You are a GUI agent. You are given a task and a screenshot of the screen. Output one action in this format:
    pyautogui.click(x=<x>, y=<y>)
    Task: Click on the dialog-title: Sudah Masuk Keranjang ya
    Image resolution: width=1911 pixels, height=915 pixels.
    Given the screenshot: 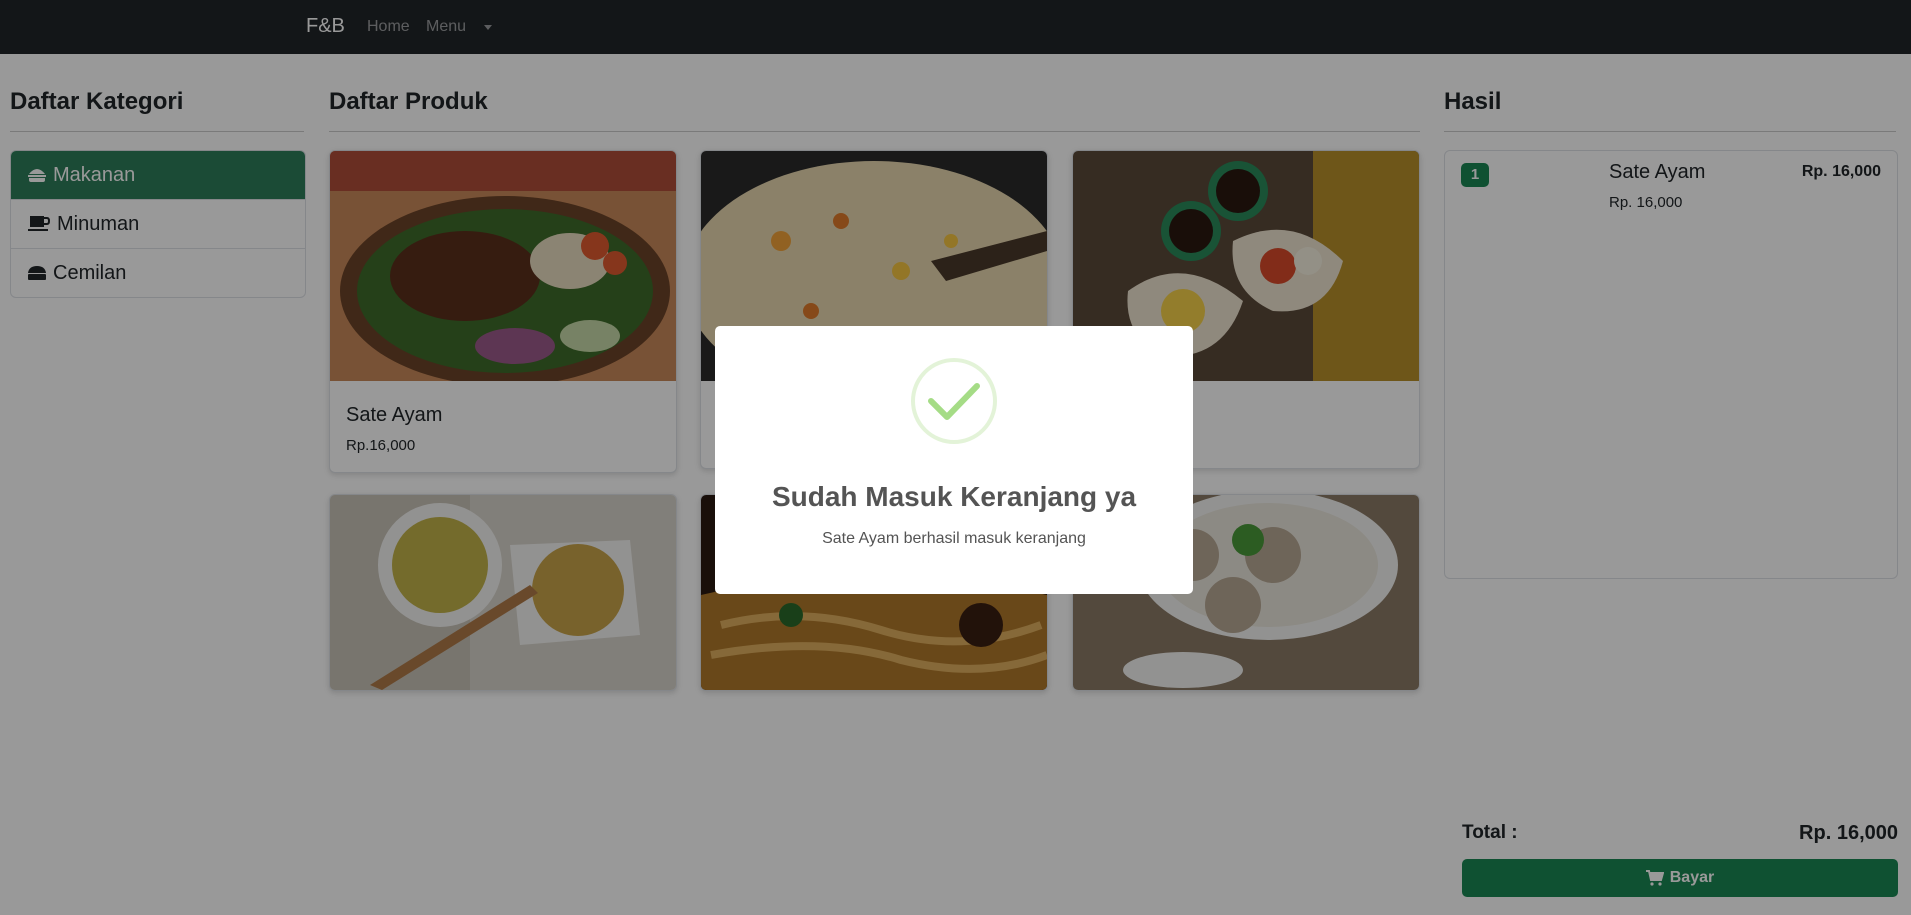 What is the action you would take?
    pyautogui.click(x=954, y=496)
    